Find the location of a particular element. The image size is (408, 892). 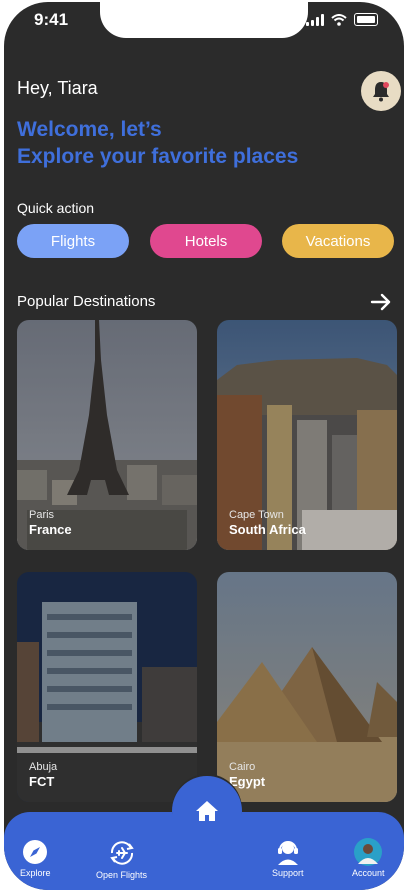

battery-icon is located at coordinates (366, 19).